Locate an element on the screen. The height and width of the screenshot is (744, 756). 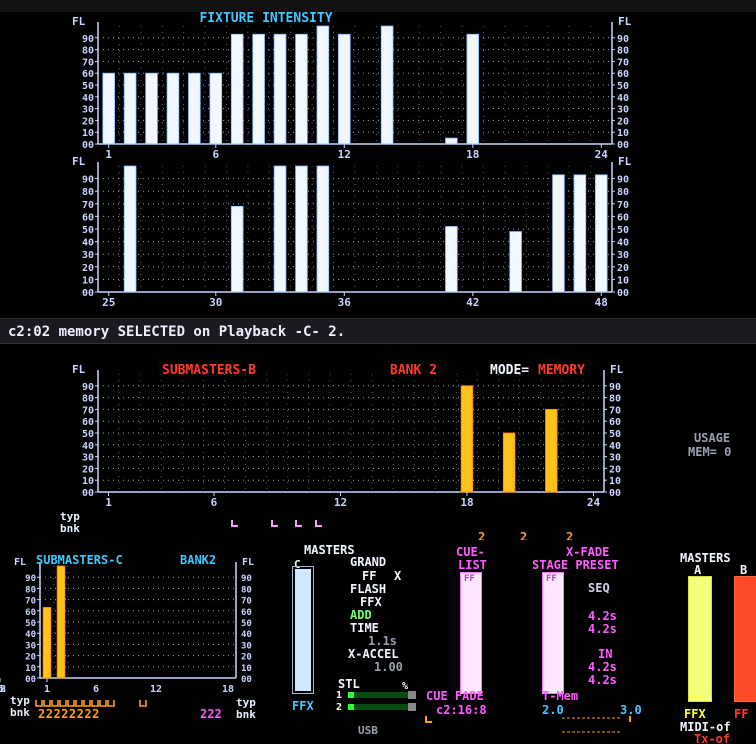
y-tick-label: 40 is located at coordinates (88, 98).